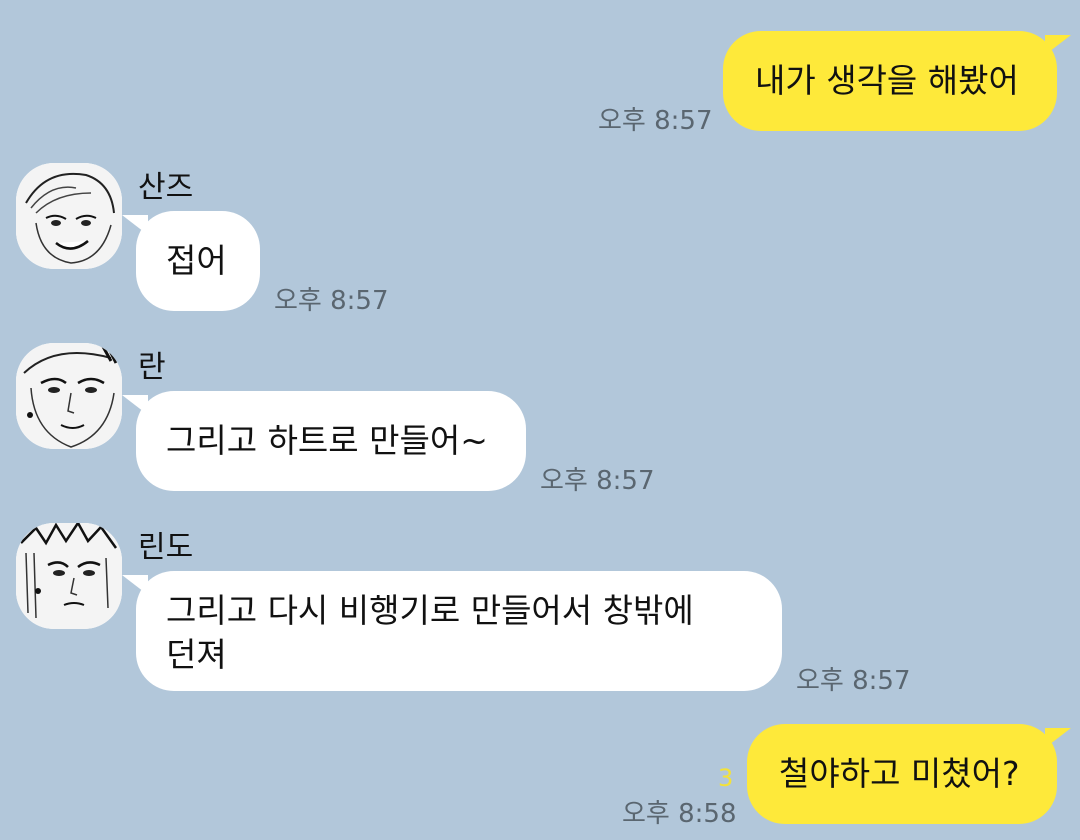 This screenshot has height=840, width=1080. What do you see at coordinates (196, 654) in the screenshot?
I see `message-text-line: 던져` at bounding box center [196, 654].